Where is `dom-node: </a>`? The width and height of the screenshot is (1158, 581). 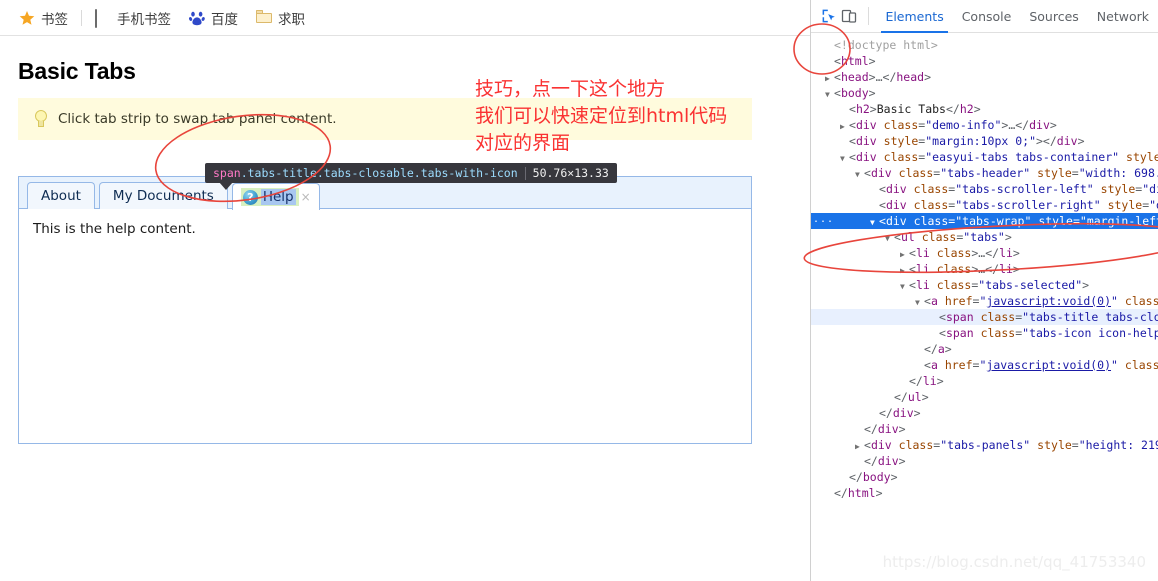
dom-node: </a> is located at coordinates (984, 349).